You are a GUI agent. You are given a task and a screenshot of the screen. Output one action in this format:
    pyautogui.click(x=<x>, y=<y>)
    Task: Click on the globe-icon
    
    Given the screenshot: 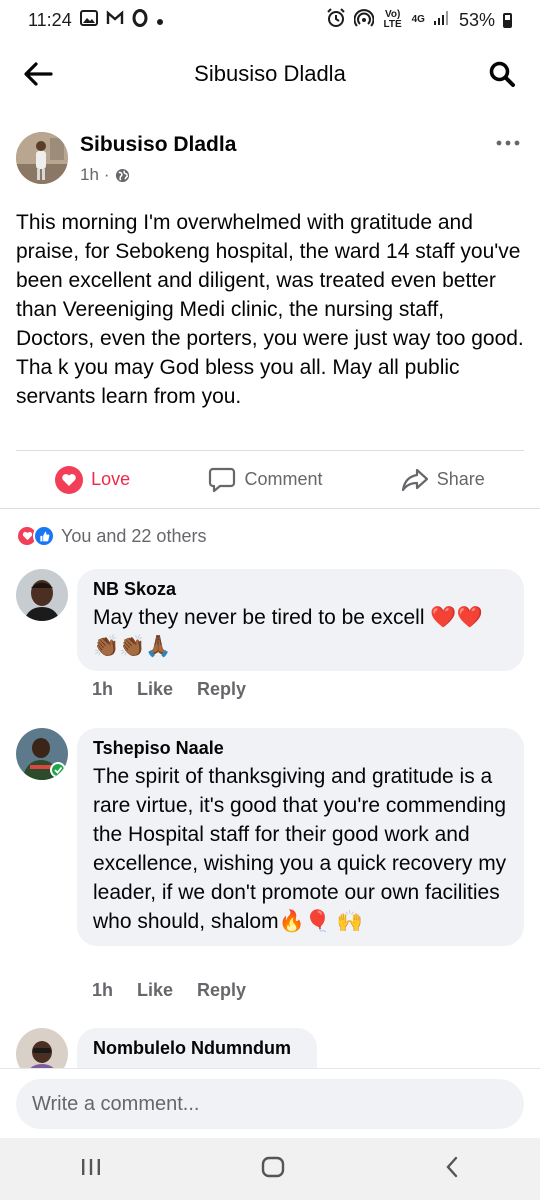 What is the action you would take?
    pyautogui.click(x=122, y=175)
    